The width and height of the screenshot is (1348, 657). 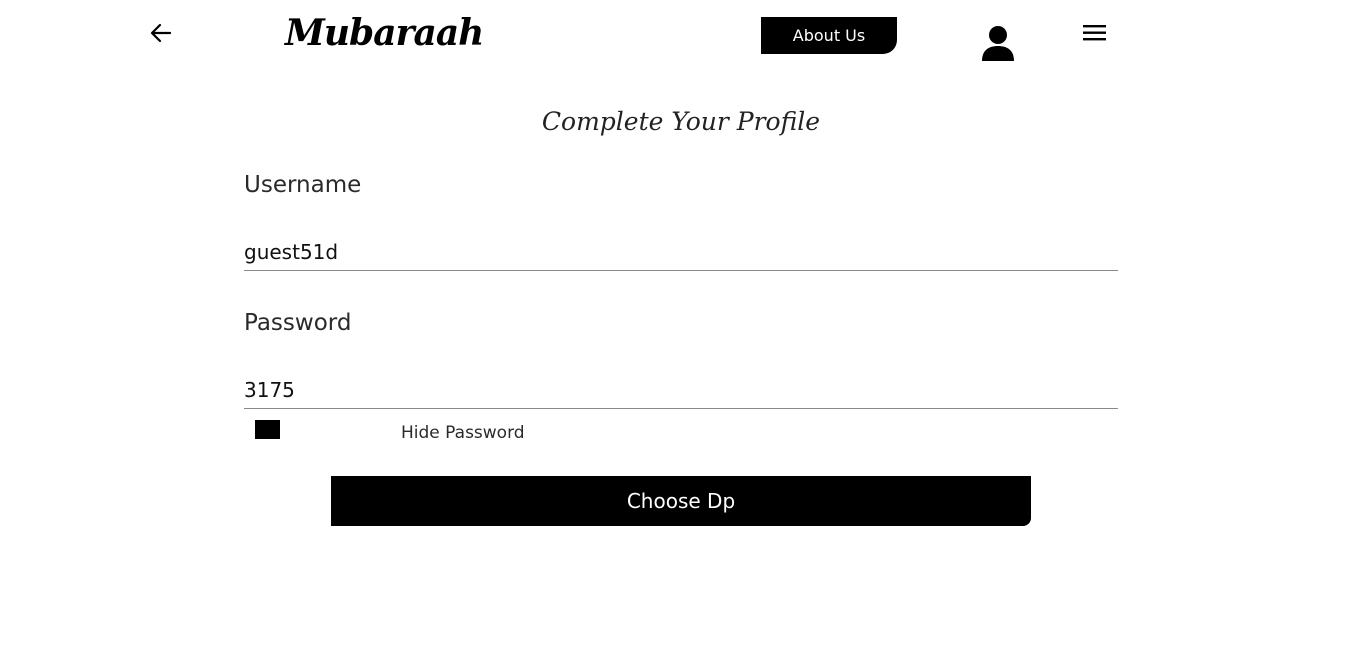 What do you see at coordinates (303, 185) in the screenshot?
I see `username-label: Username` at bounding box center [303, 185].